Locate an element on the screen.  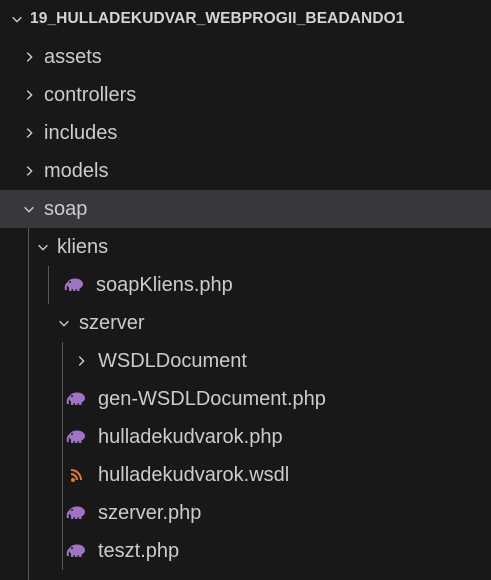
tree-file-szerver-php: szerver.php is located at coordinates (245, 513).